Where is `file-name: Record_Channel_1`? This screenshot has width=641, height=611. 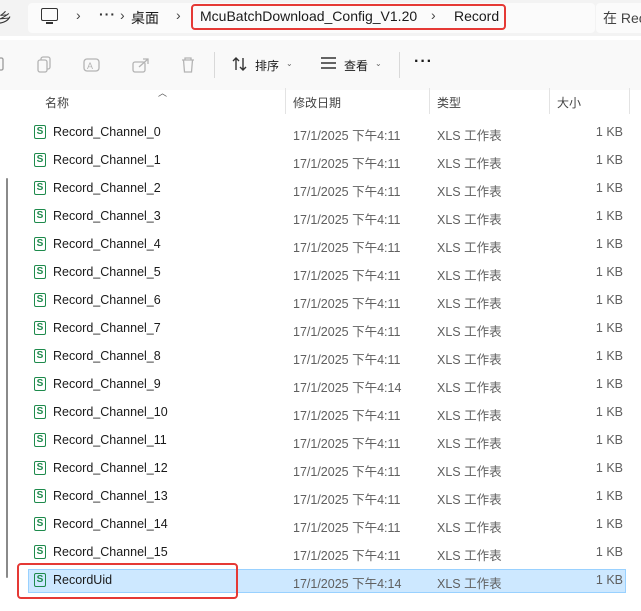 file-name: Record_Channel_1 is located at coordinates (107, 160).